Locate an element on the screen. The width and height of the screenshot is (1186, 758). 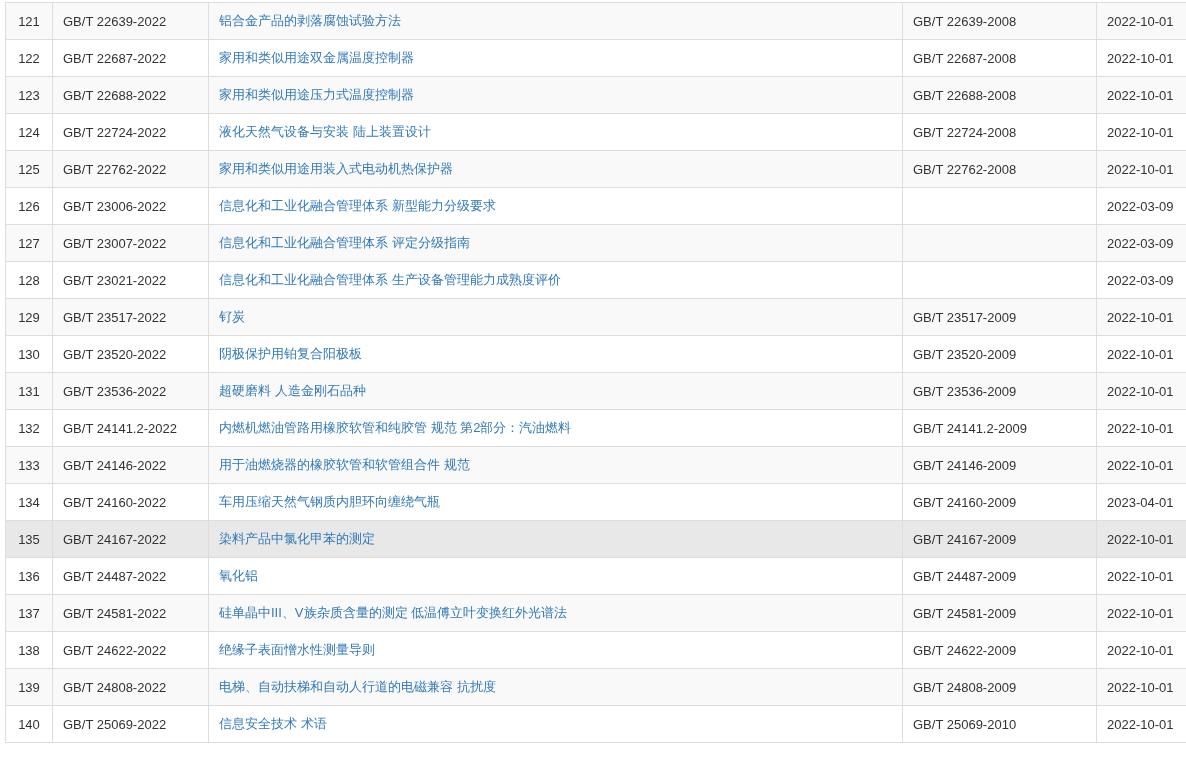
standard-title-link: 氧化铝 is located at coordinates (238, 575).